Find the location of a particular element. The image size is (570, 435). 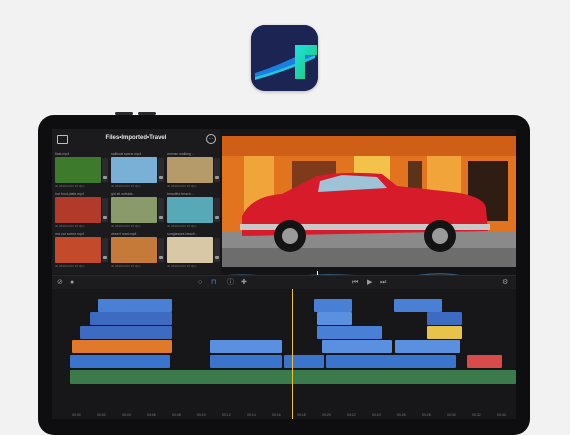

media-clip: sailboat scene.mp4 4k 3840x2160 30.0fps is located at coordinates (138, 170).